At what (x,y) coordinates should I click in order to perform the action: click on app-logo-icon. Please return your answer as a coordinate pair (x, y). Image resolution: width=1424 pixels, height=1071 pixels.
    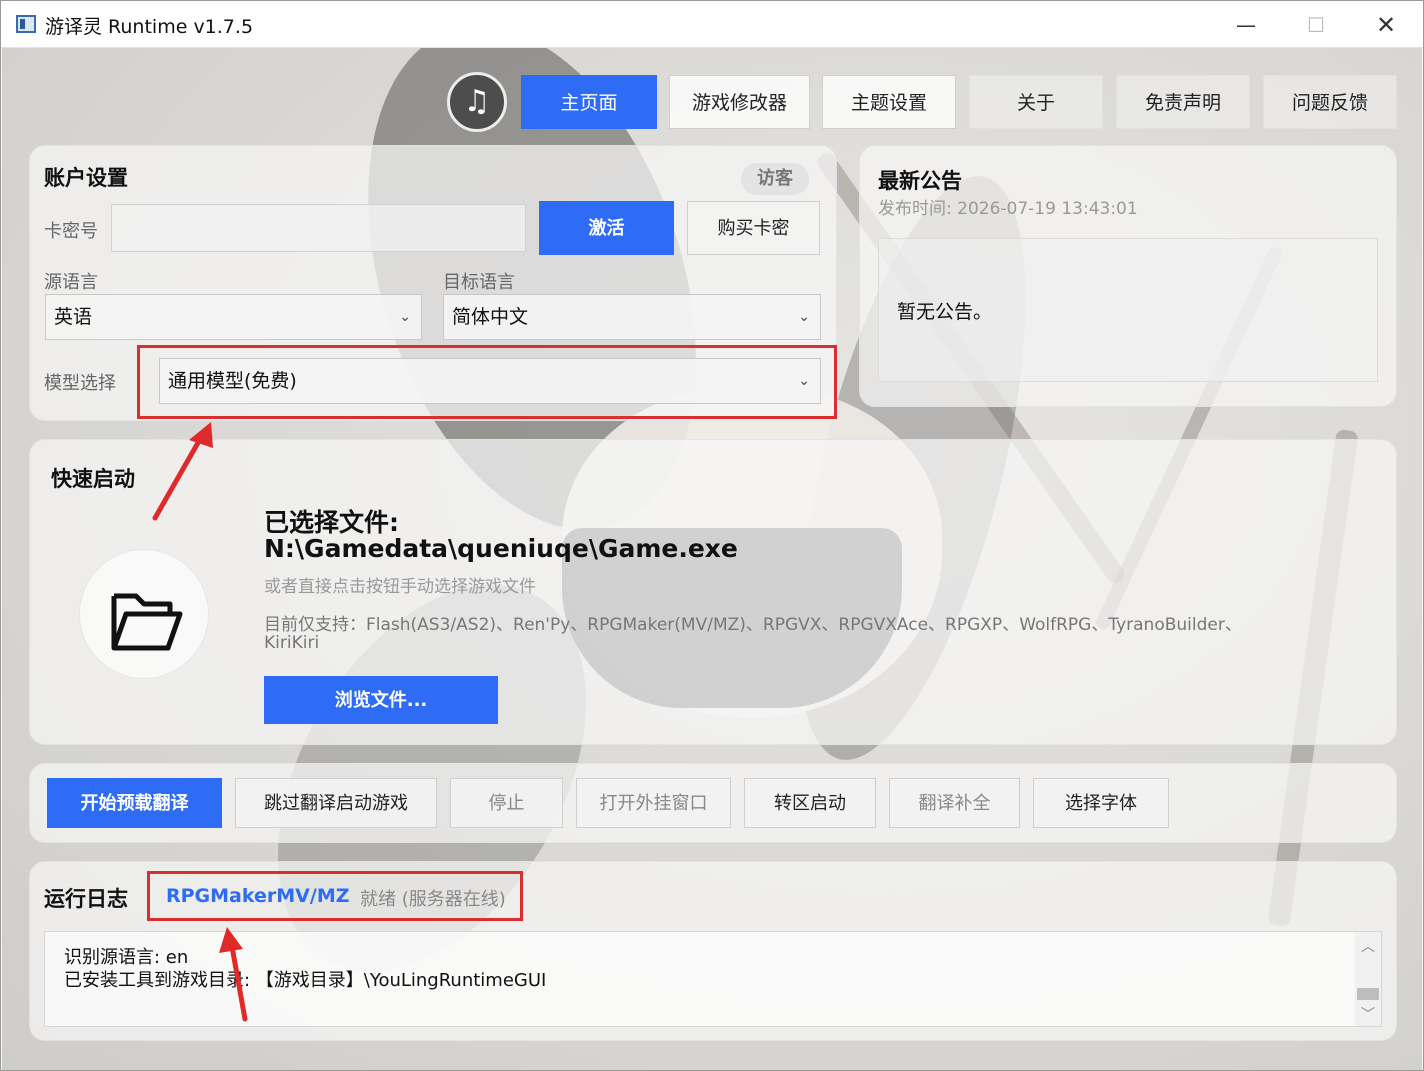
    Looking at the image, I should click on (26, 24).